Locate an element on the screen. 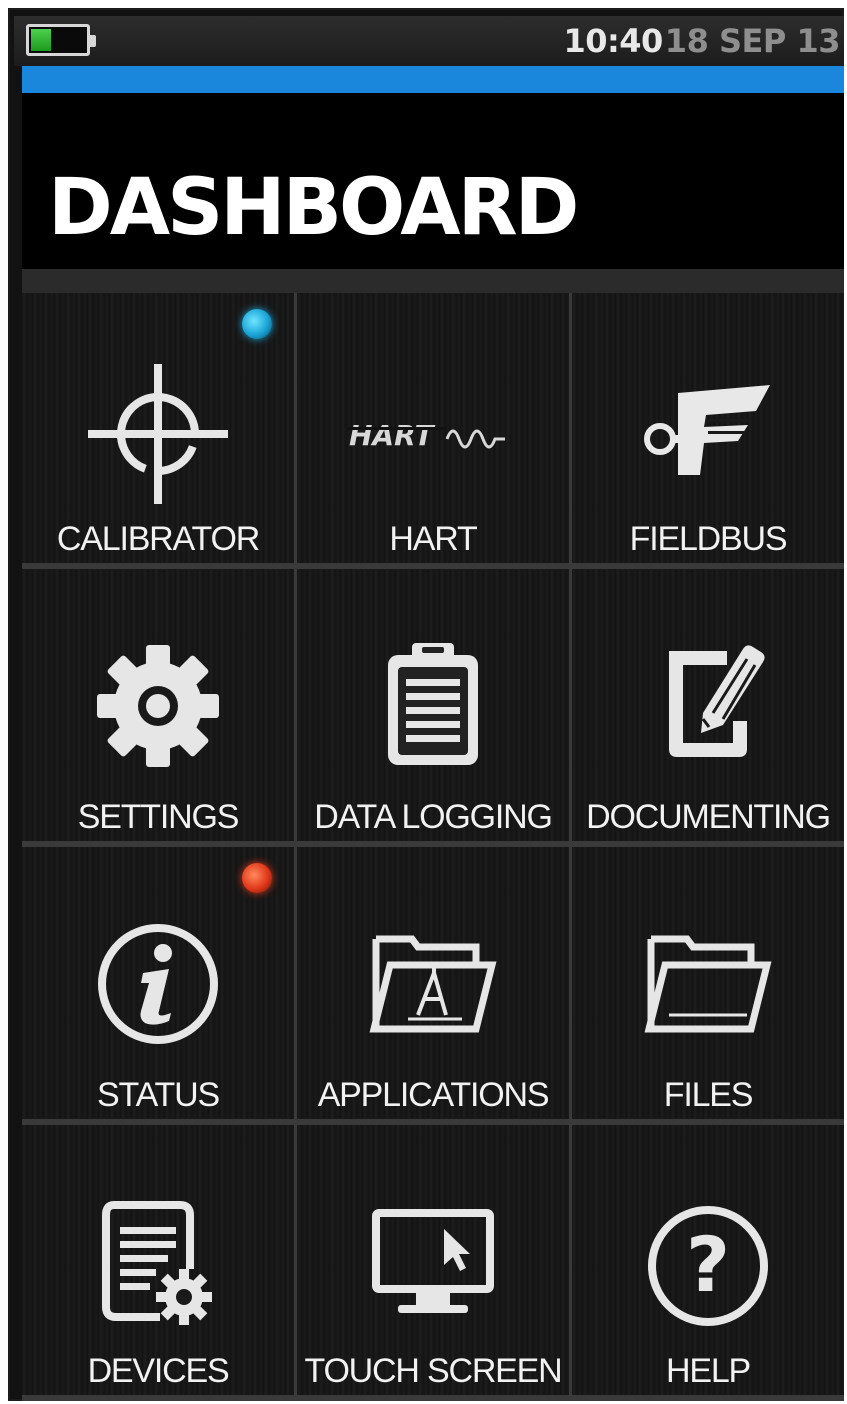 The image size is (847, 1404). tile-label: TOUCH SCREEN is located at coordinates (433, 1371).